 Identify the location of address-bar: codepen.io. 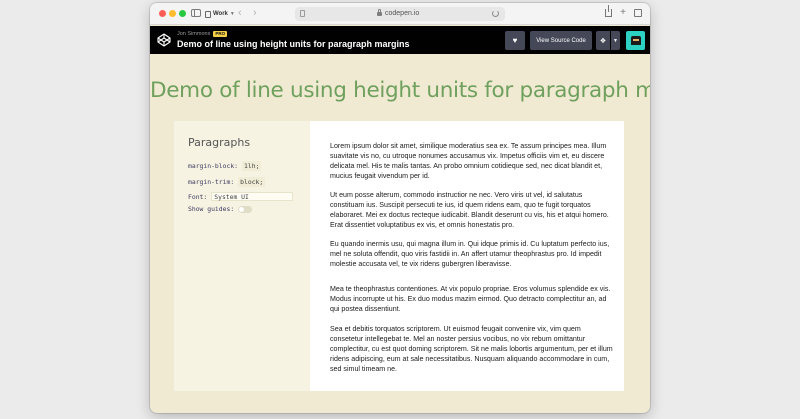
(400, 14).